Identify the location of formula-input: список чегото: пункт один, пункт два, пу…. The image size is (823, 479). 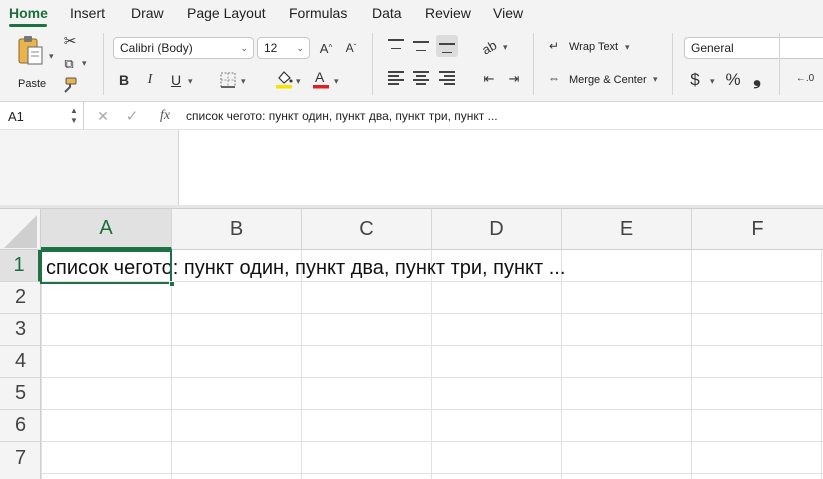
(342, 116).